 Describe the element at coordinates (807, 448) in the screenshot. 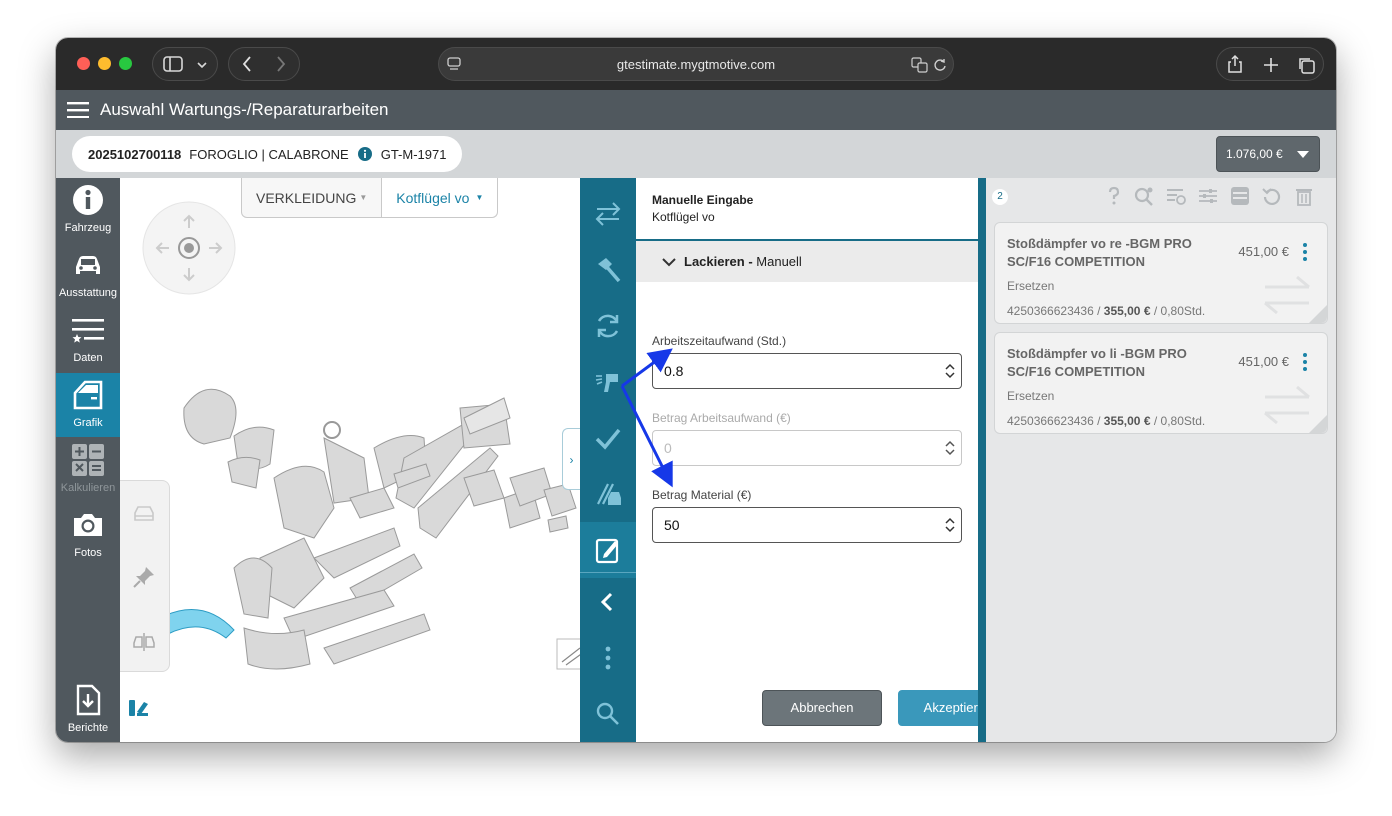

I see `labor-amount-input: 0` at that location.